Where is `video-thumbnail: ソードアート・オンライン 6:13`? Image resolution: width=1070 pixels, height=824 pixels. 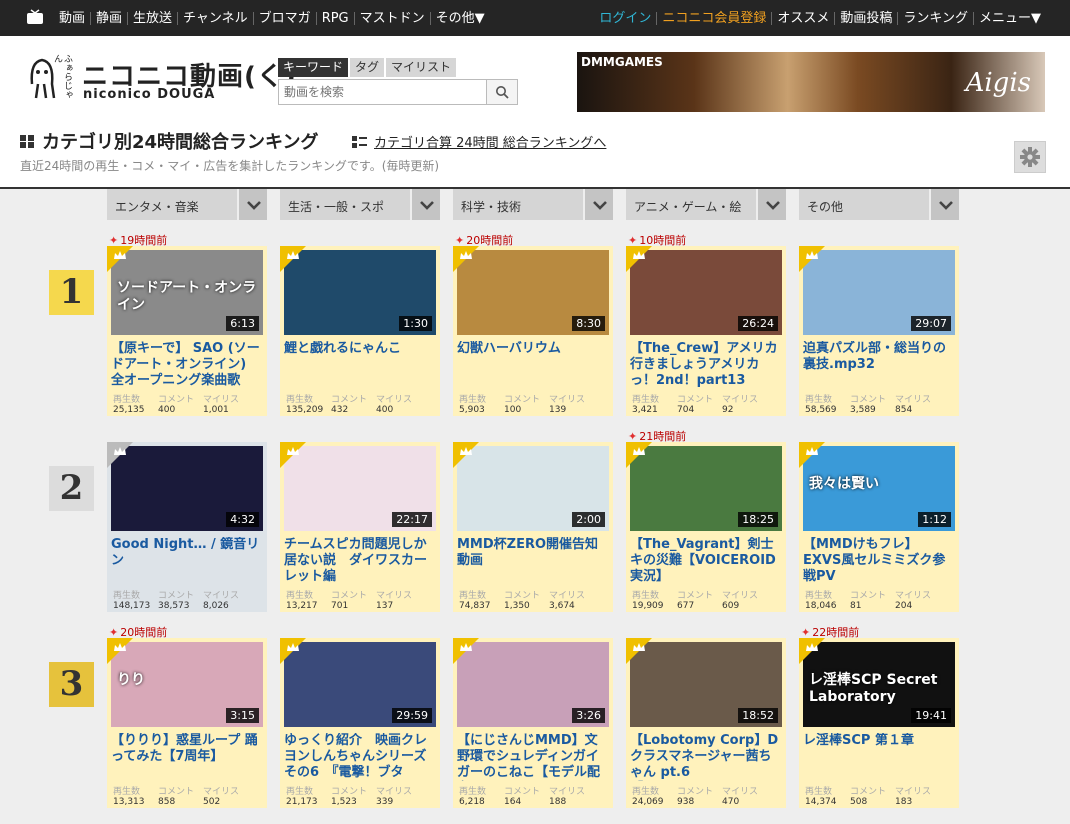 video-thumbnail: ソードアート・オンライン 6:13 is located at coordinates (187, 292).